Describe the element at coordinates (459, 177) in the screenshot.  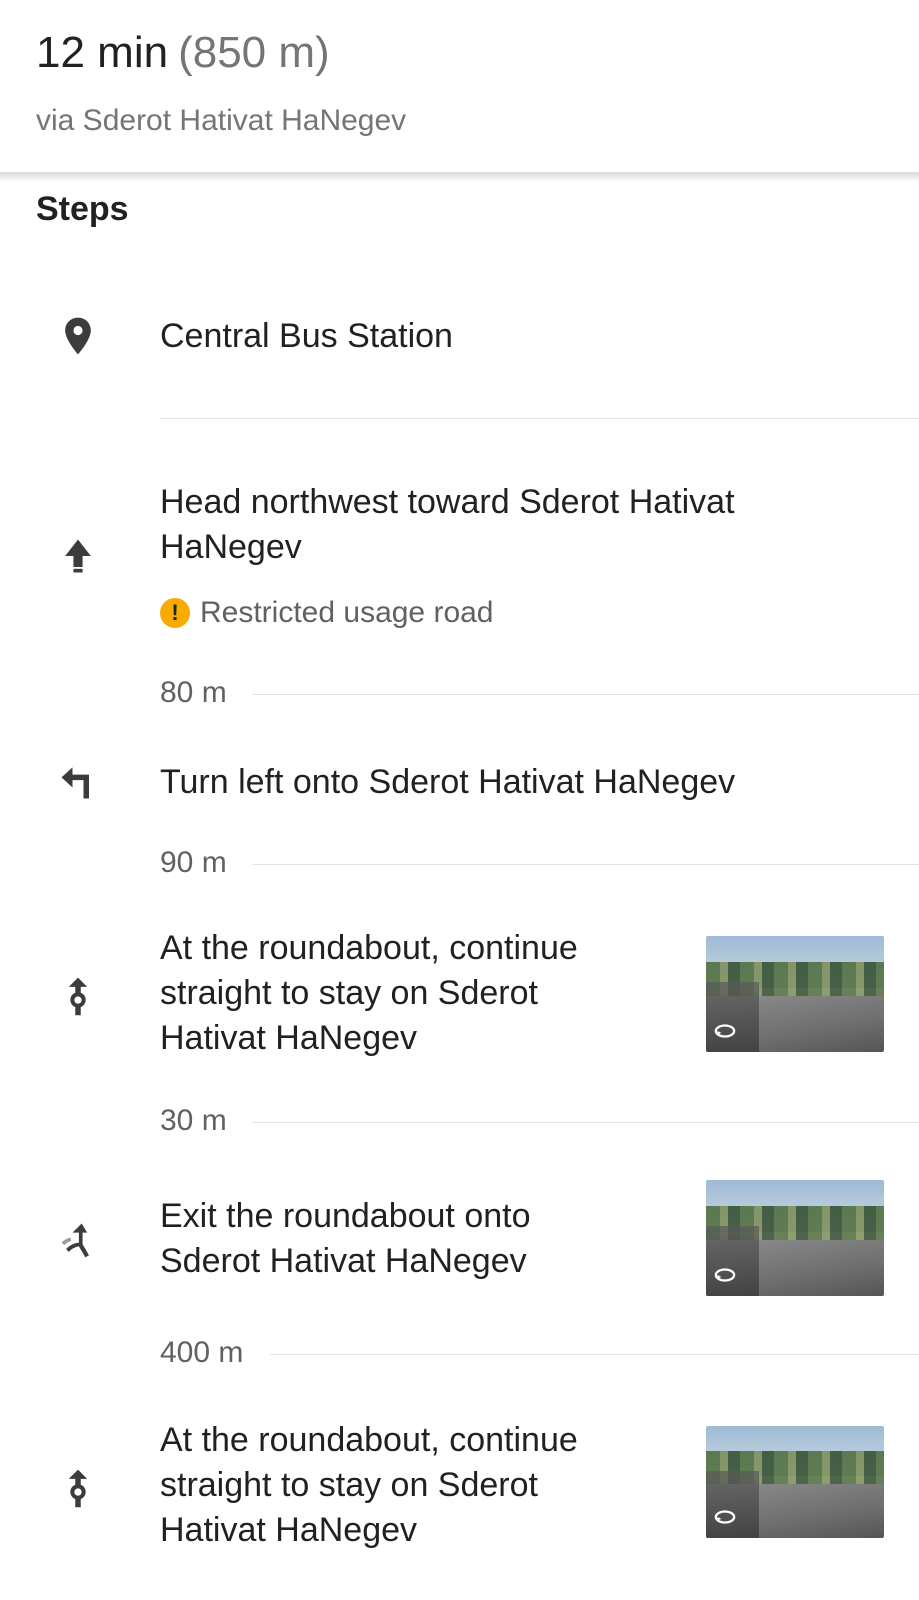
I see `header-divider` at that location.